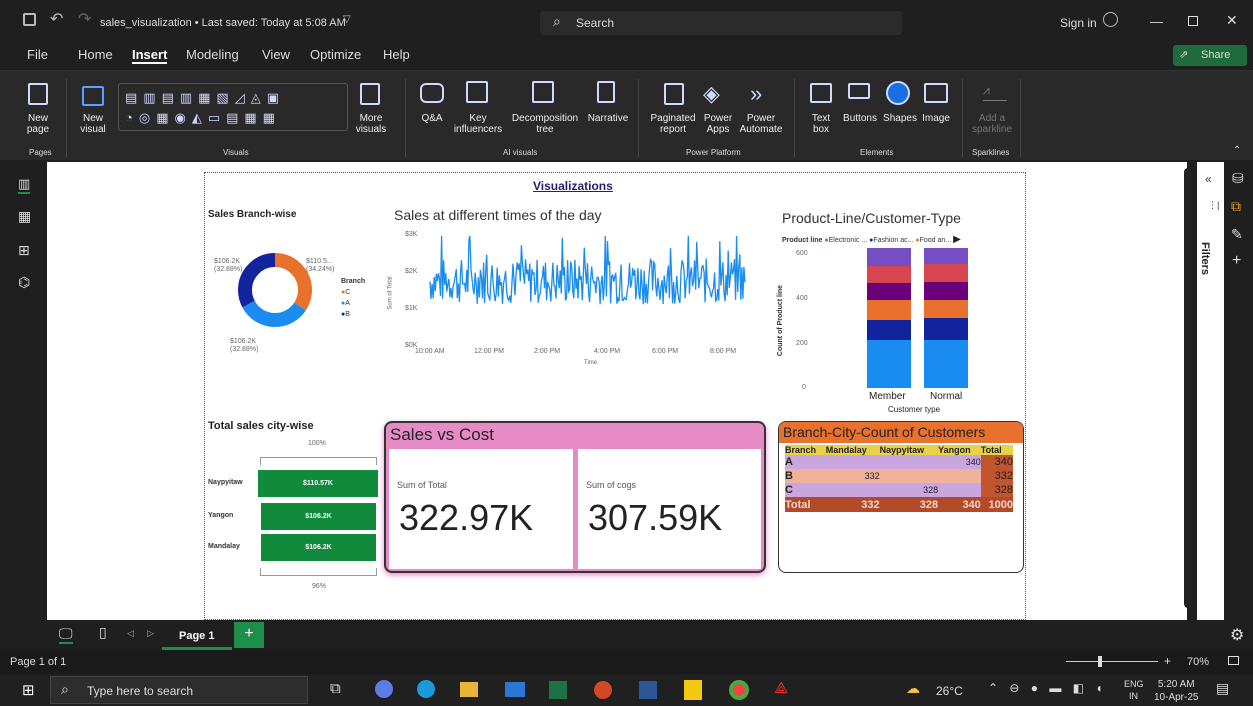 The height and width of the screenshot is (706, 1253). Describe the element at coordinates (821, 124) in the screenshot. I see `text-box-button: Text box` at that location.